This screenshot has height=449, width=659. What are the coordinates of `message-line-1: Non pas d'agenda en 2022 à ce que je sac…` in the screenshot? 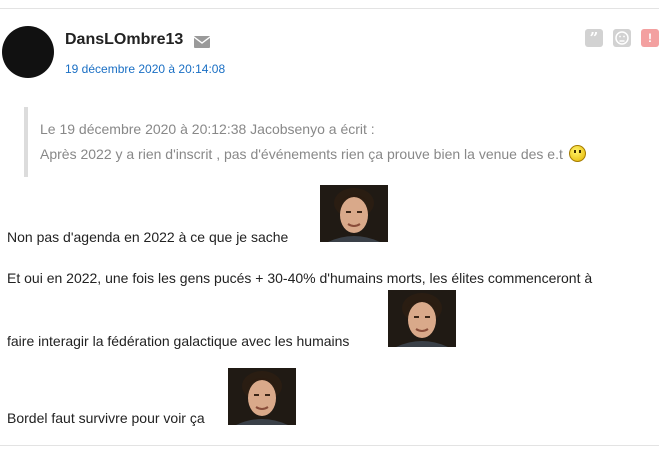 It's located at (148, 237).